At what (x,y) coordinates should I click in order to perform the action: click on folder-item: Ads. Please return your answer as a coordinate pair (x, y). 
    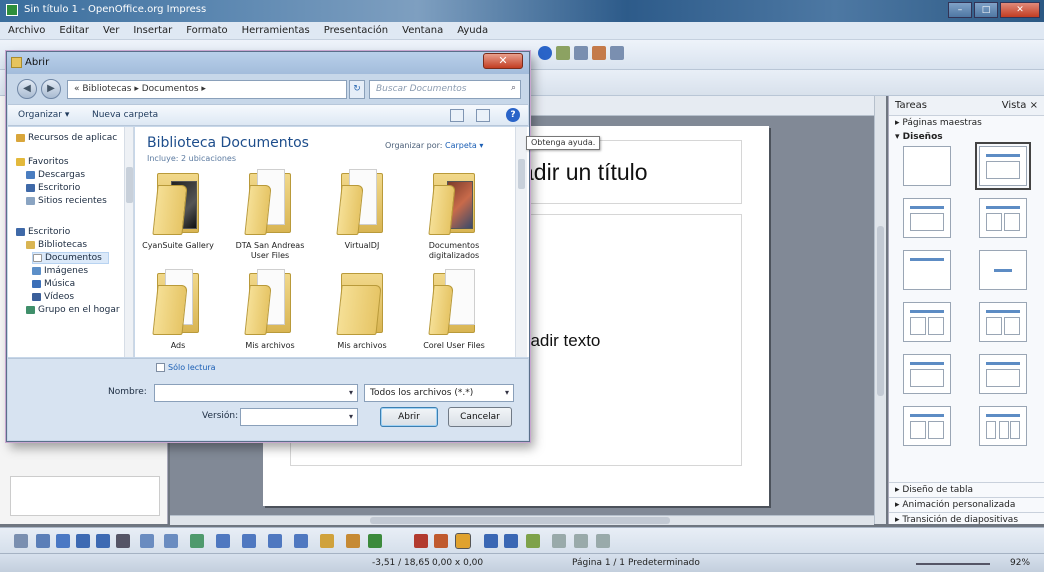
    Looking at the image, I should click on (178, 312).